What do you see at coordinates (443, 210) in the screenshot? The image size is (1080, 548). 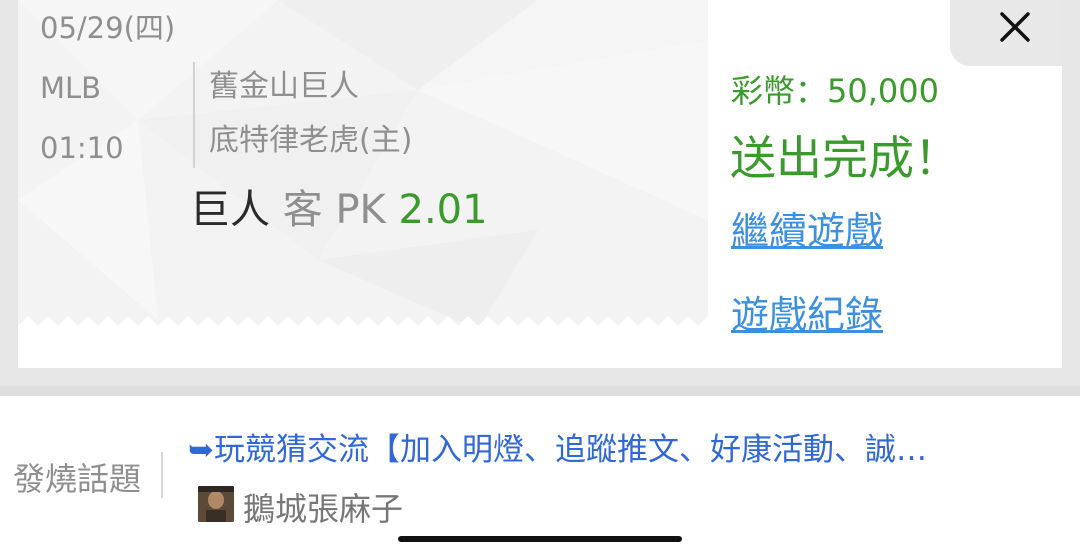 I see `pick-odds: 2.01` at bounding box center [443, 210].